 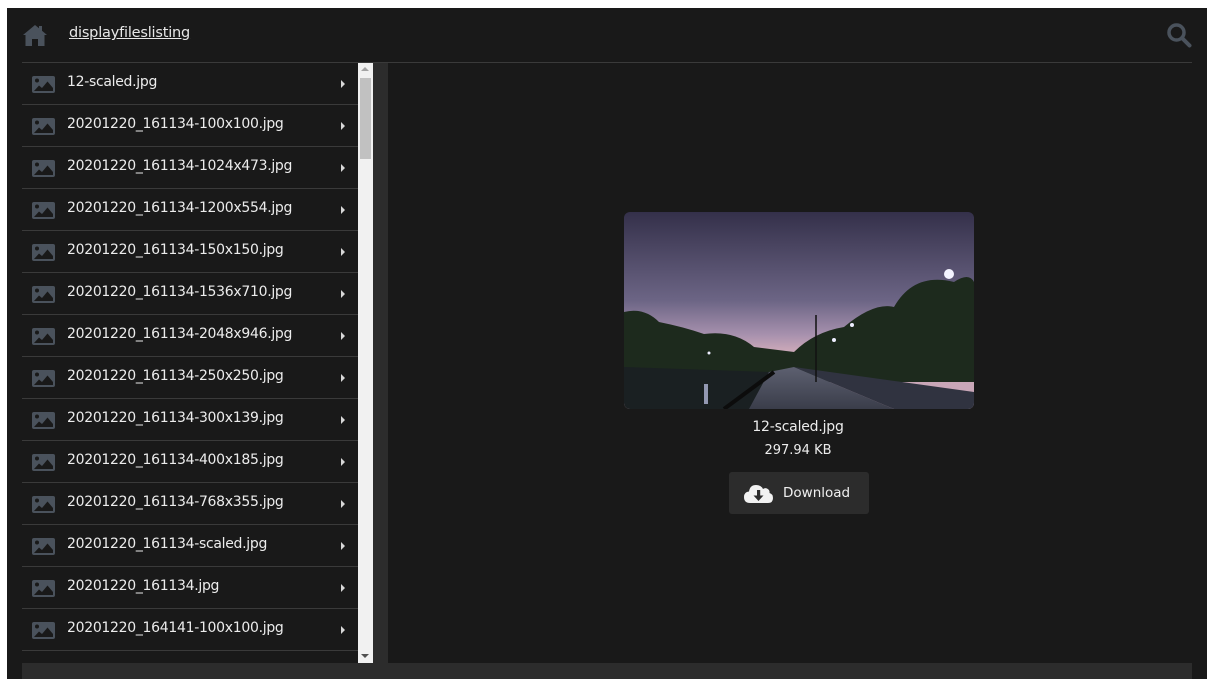 I want to click on divider, so click(x=380, y=363).